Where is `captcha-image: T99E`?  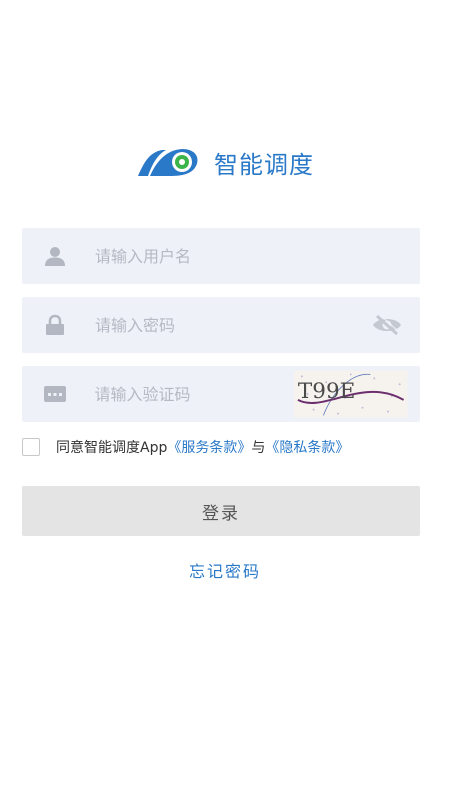
captcha-image: T99E is located at coordinates (351, 394).